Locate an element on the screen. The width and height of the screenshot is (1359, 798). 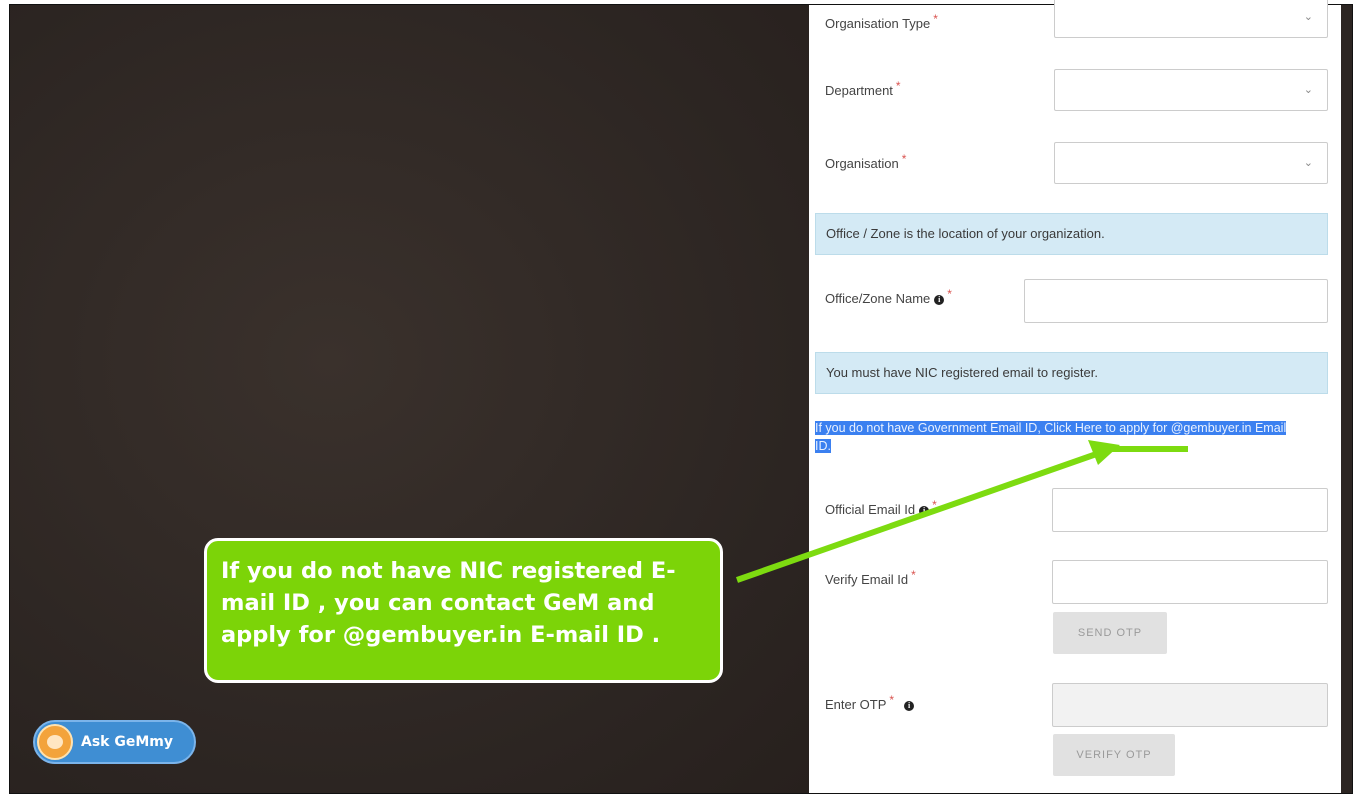
mascot-face is located at coordinates (55, 742).